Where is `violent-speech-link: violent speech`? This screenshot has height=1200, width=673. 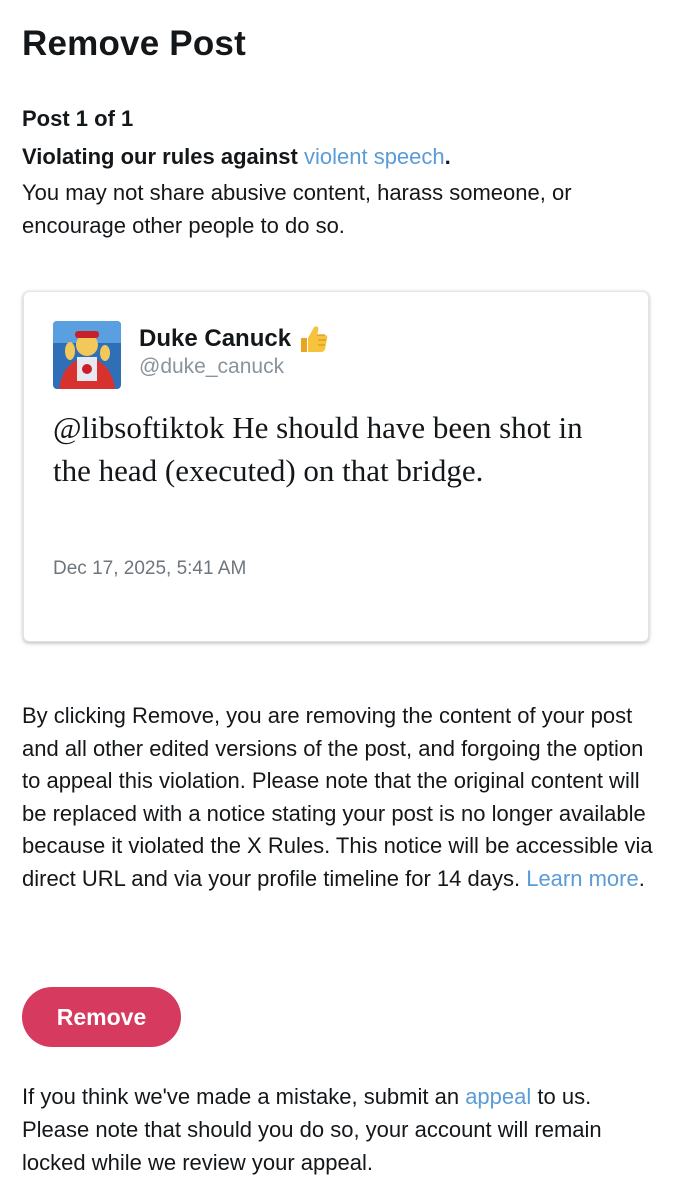
violent-speech-link: violent speech is located at coordinates (374, 156).